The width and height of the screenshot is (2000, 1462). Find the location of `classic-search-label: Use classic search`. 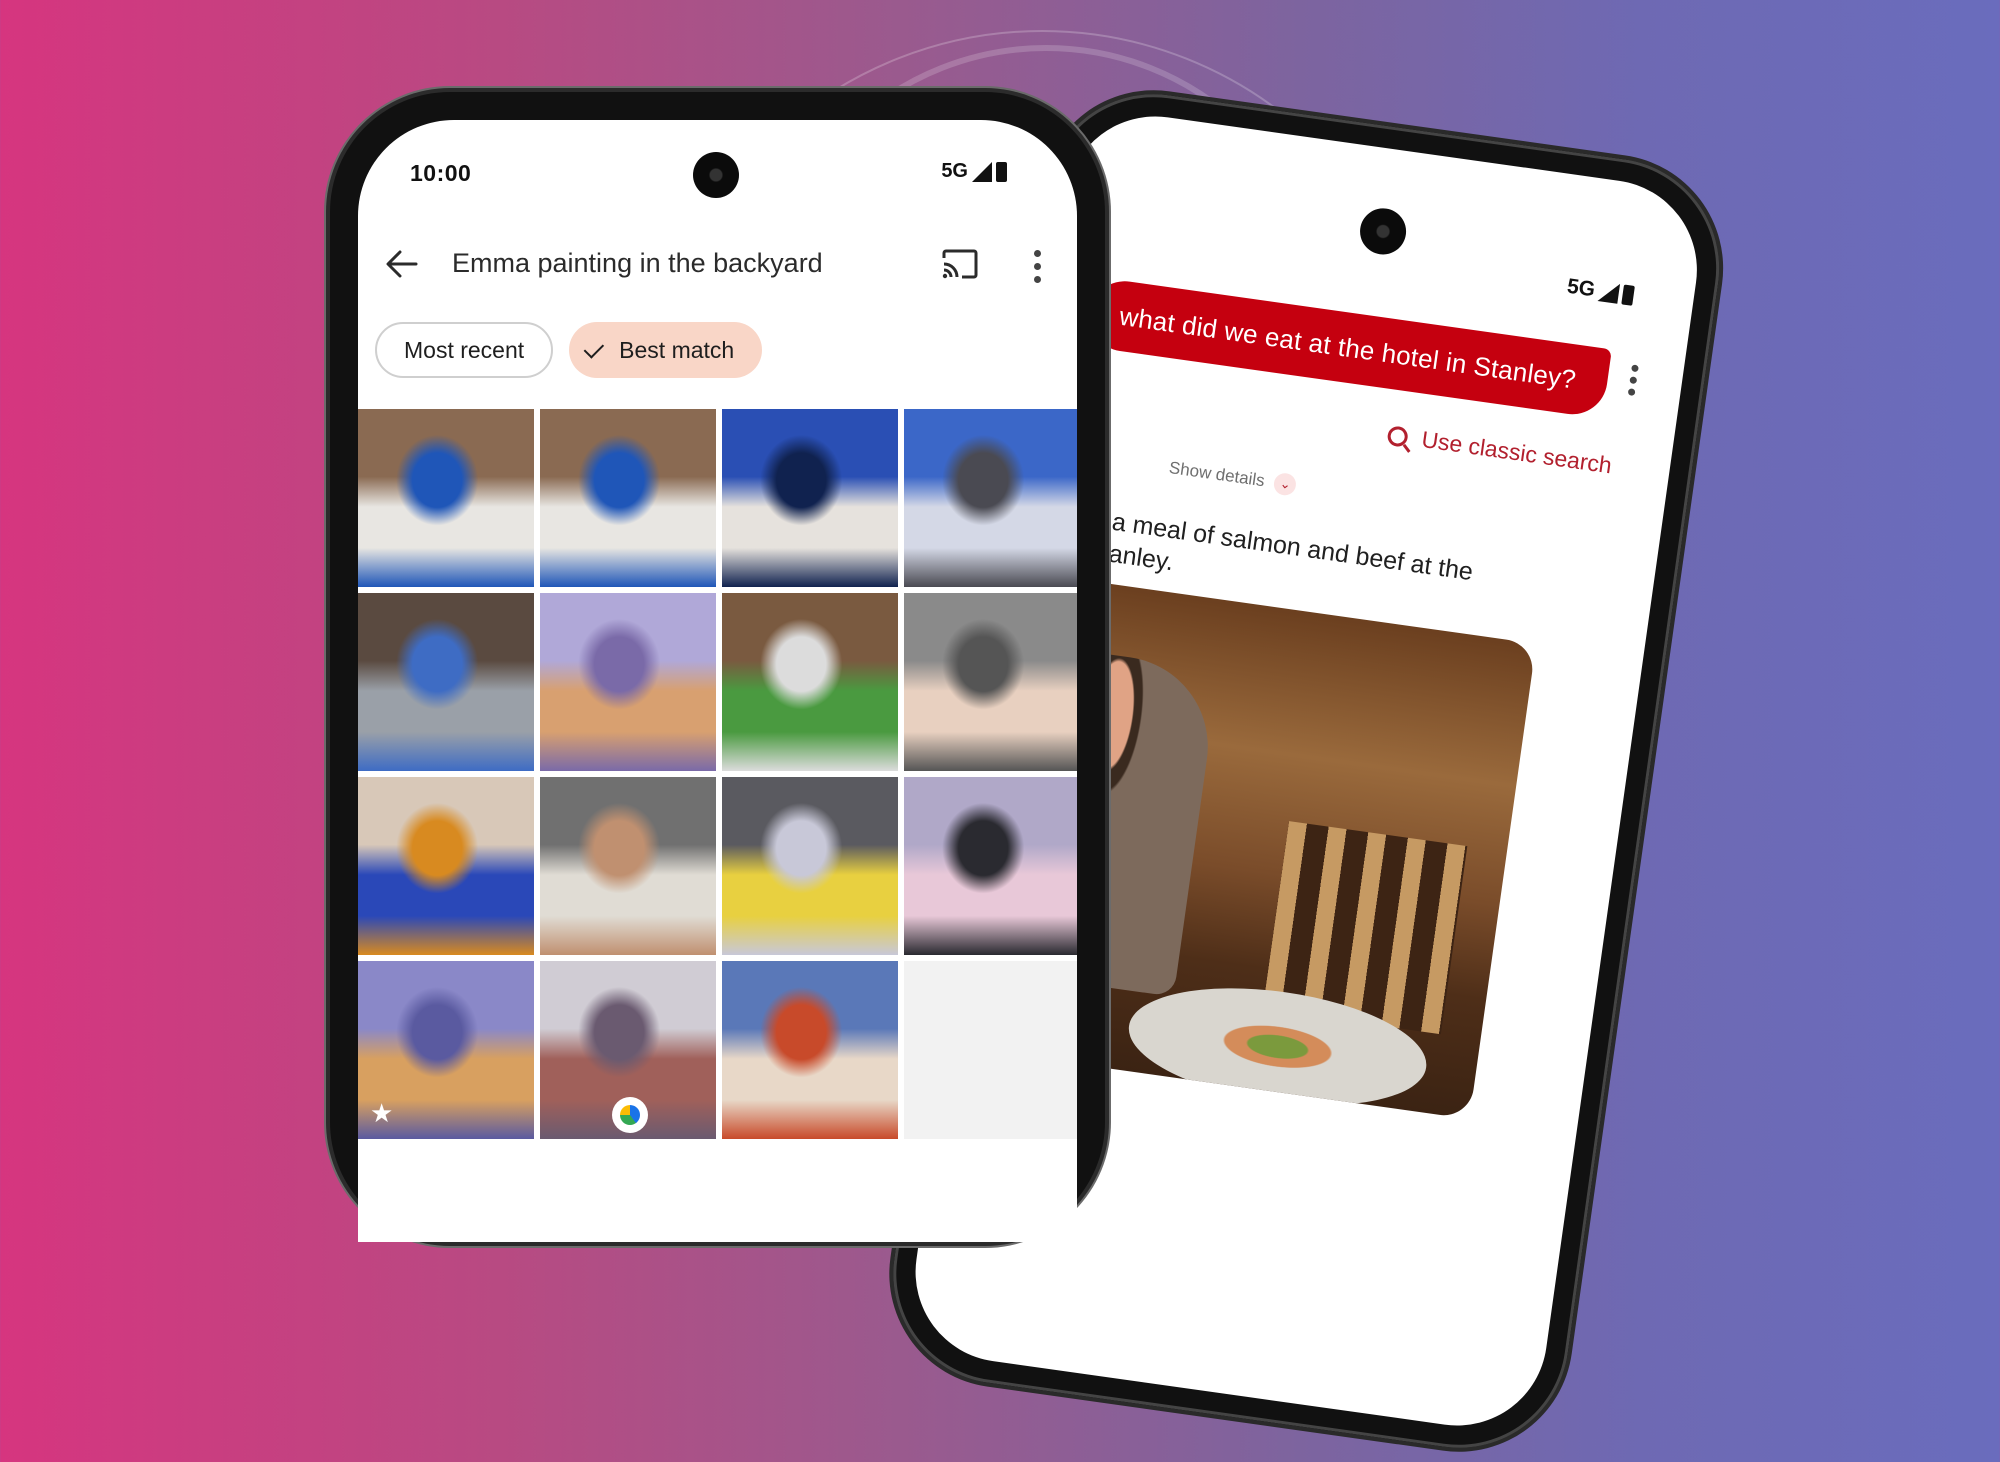

classic-search-label: Use classic search is located at coordinates (1517, 452).